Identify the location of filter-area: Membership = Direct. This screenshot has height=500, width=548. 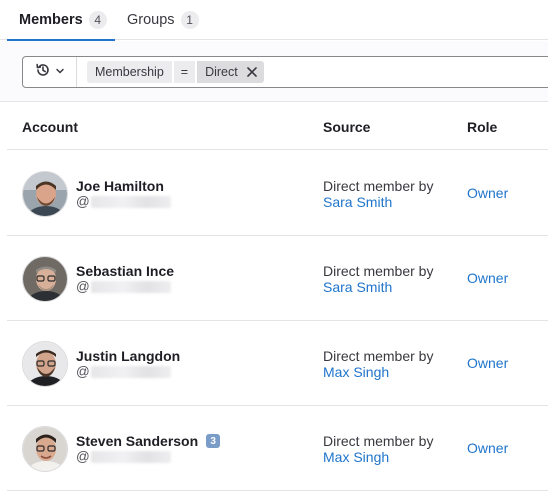
(274, 71).